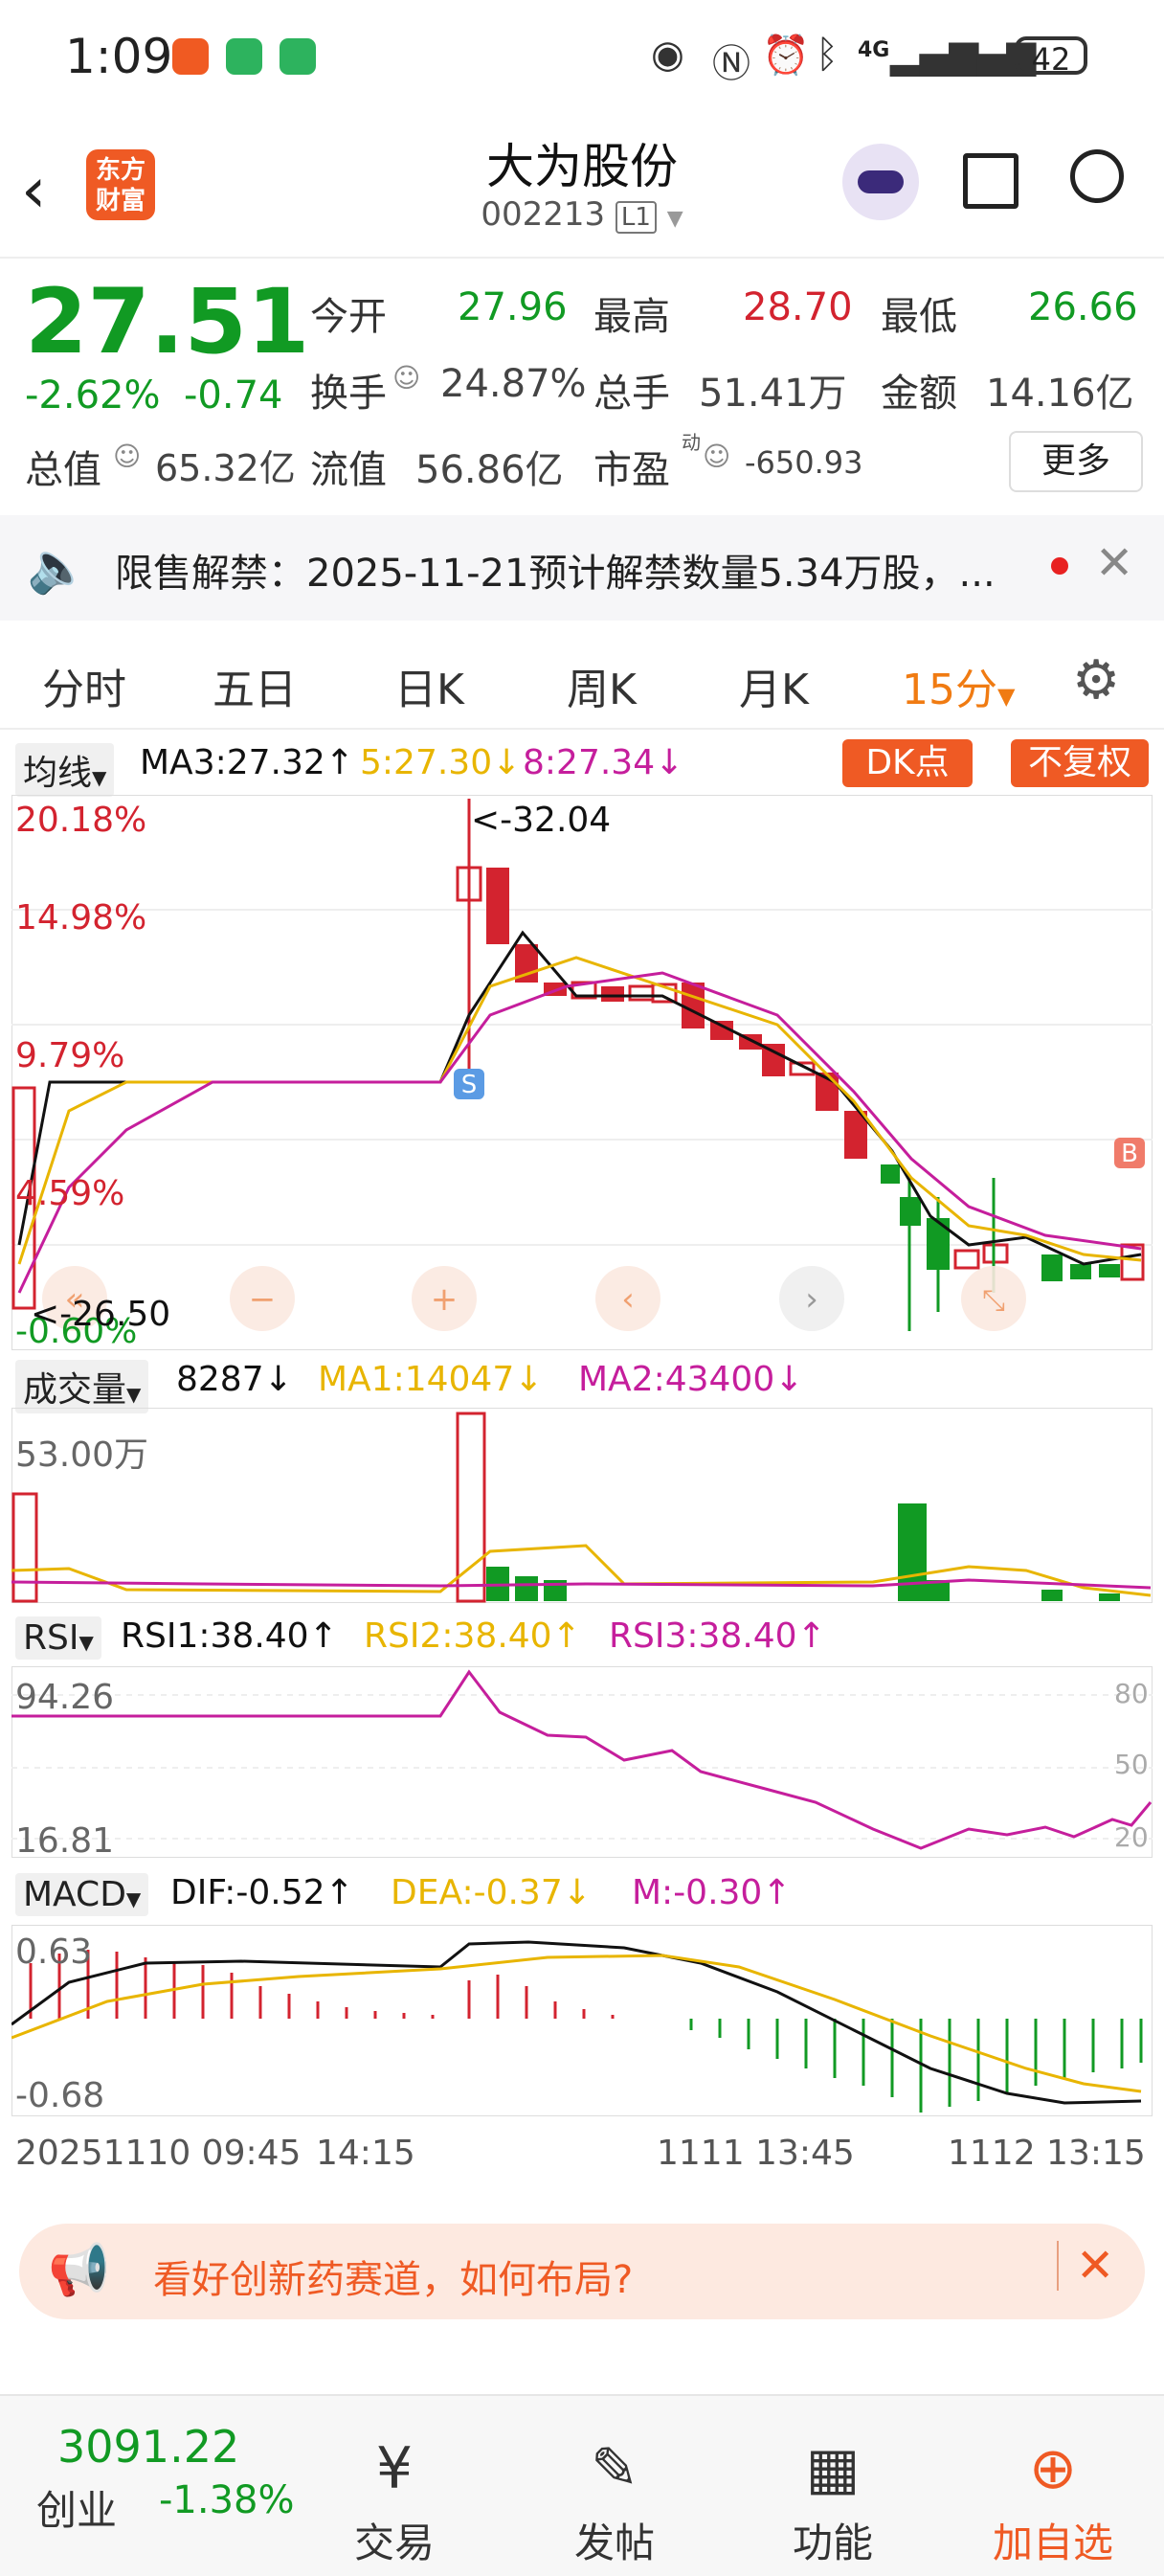  What do you see at coordinates (1060, 394) in the screenshot?
I see `amount-value: 14.16亿` at bounding box center [1060, 394].